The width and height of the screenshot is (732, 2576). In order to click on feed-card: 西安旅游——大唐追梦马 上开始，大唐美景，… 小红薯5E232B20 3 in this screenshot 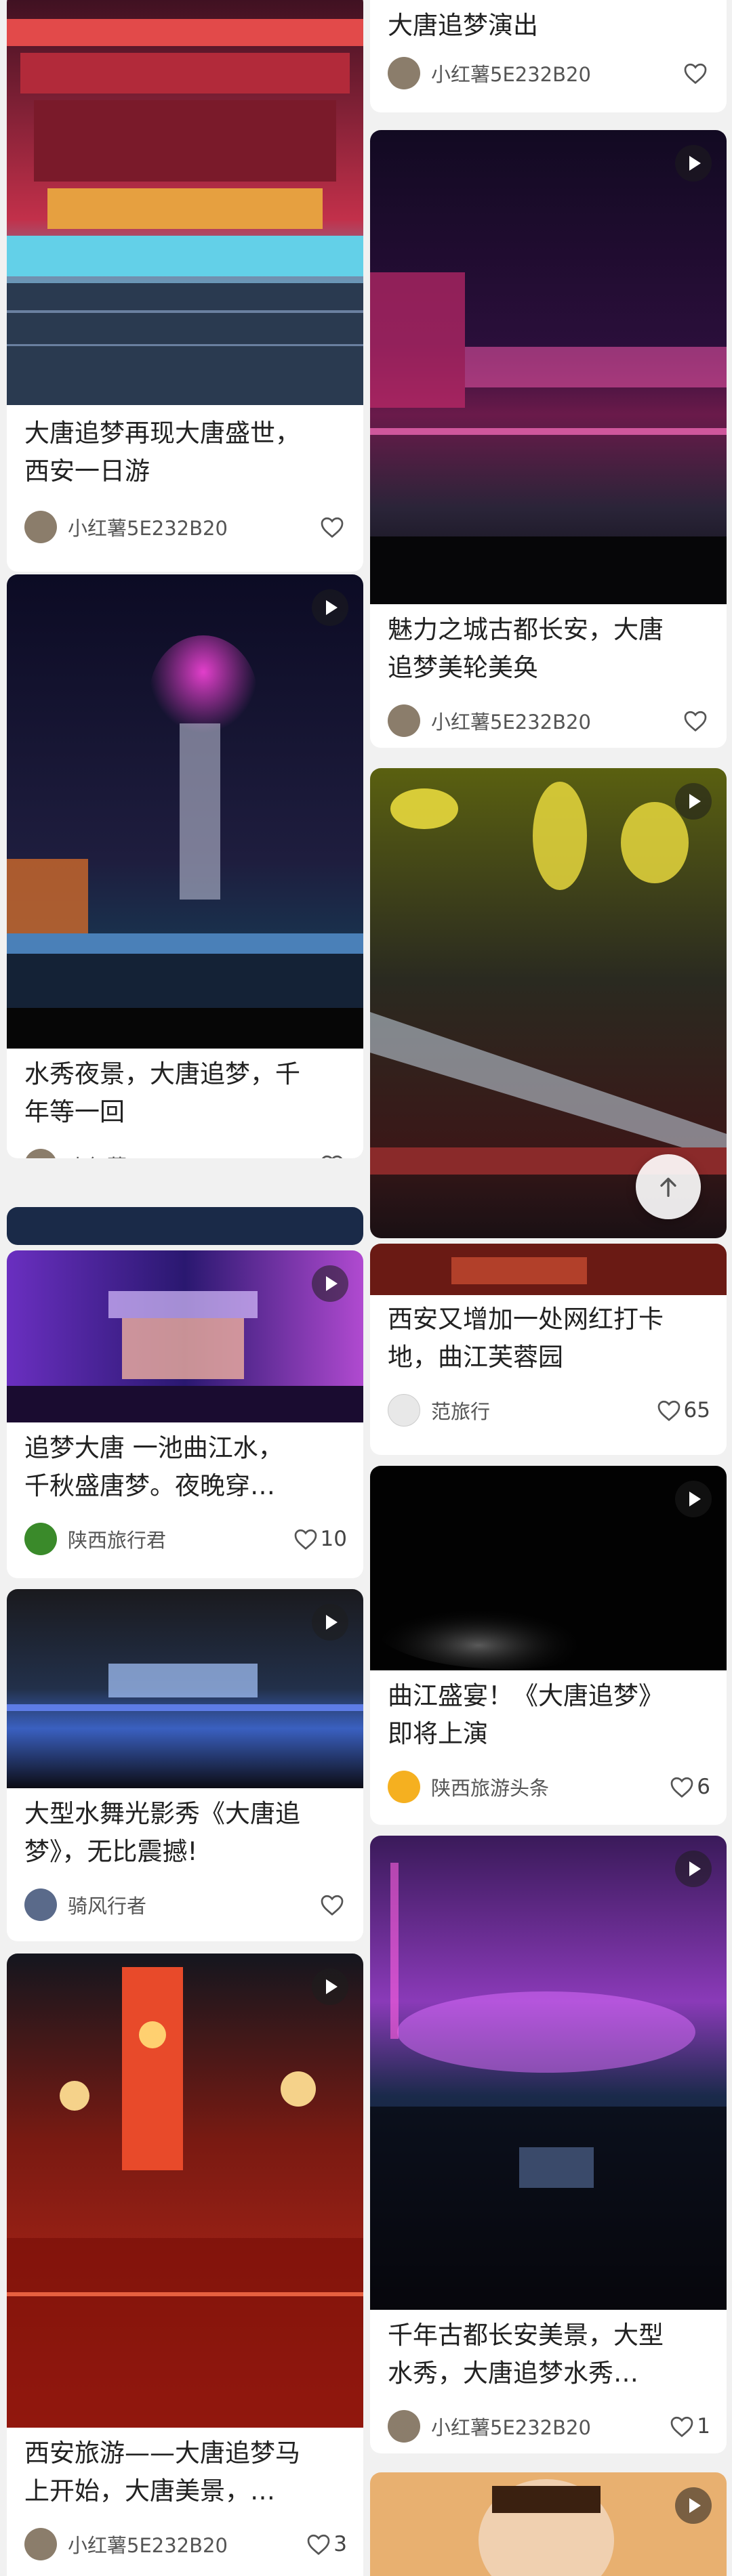, I will do `click(185, 2265)`.